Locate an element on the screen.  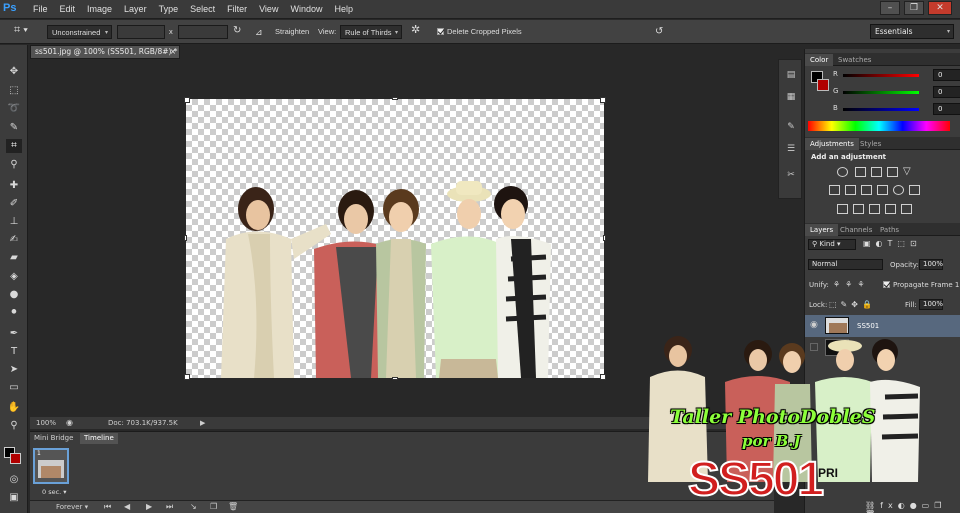
tool-presets-icon: ✂ is located at coordinates (791, 176).